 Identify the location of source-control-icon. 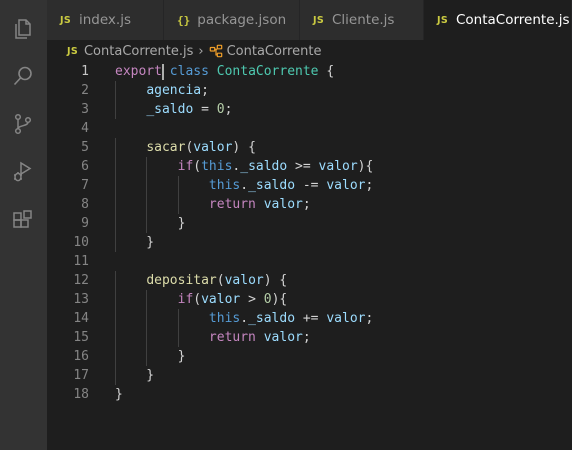
(23, 124).